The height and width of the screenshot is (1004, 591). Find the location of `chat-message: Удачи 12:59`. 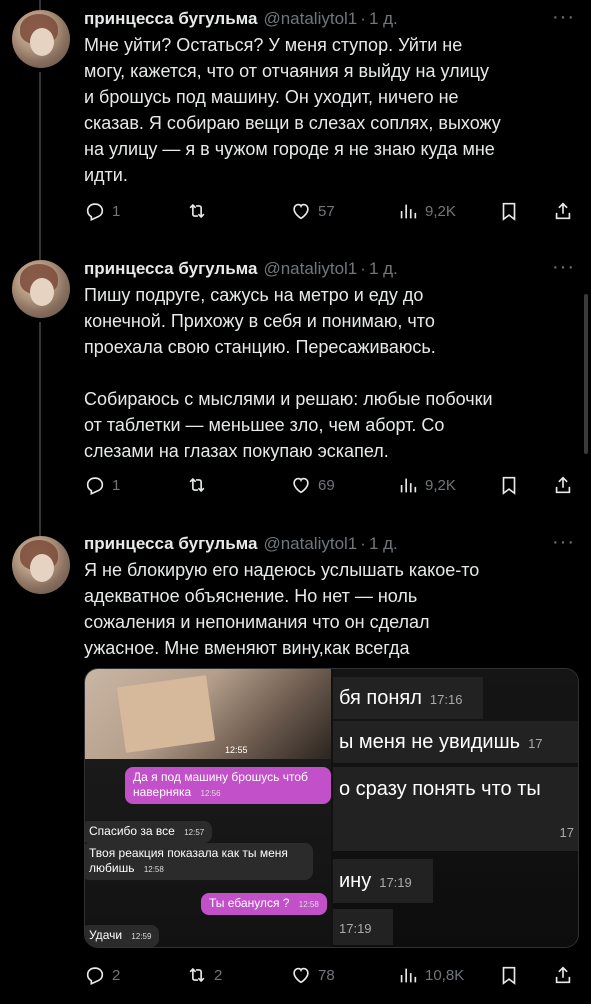

chat-message: Удачи 12:59 is located at coordinates (122, 936).